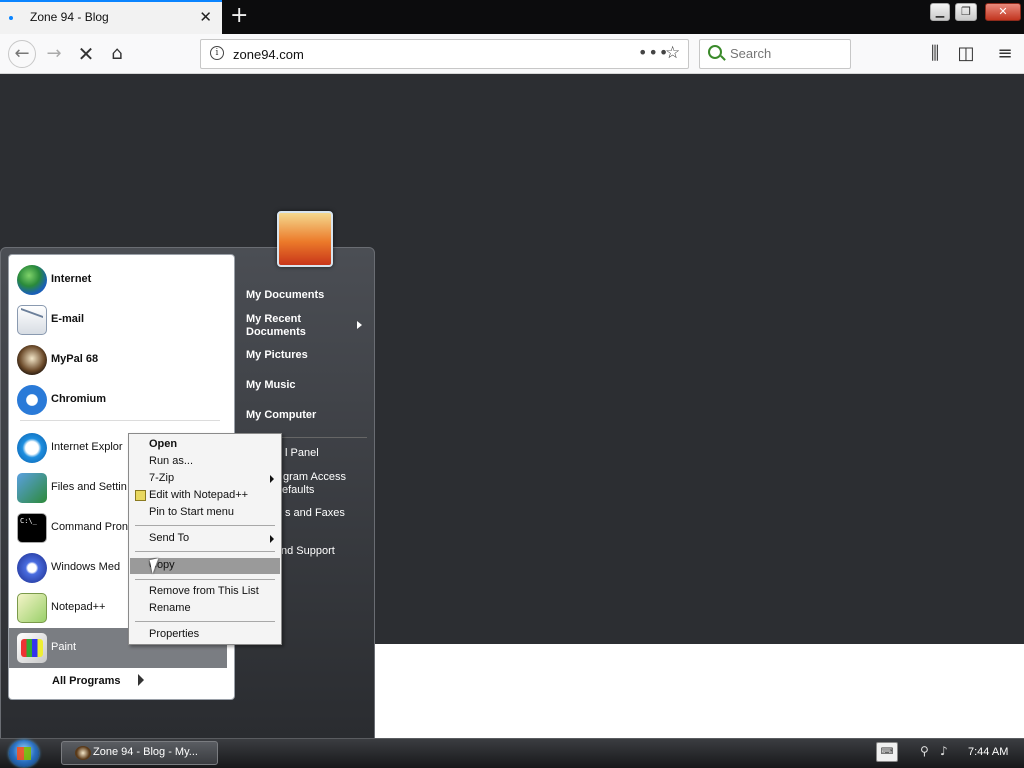  What do you see at coordinates (120, 420) in the screenshot?
I see `programs-divider` at bounding box center [120, 420].